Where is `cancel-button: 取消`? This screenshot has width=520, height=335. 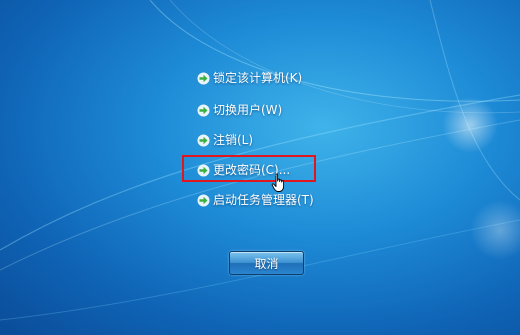
cancel-button: 取消 is located at coordinates (266, 263).